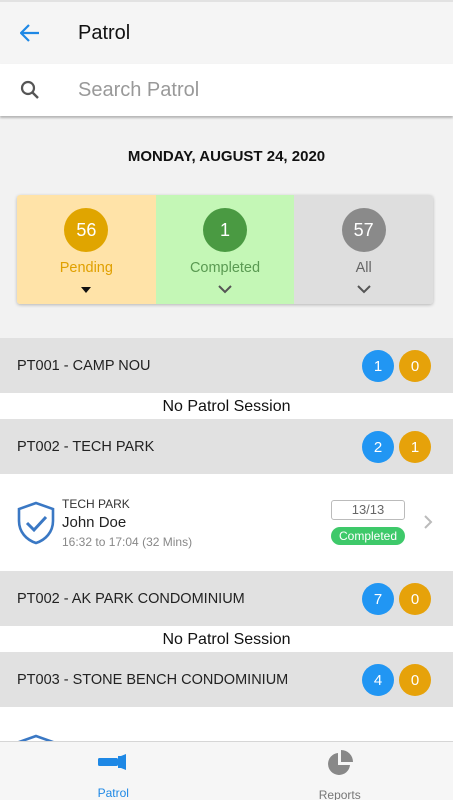  What do you see at coordinates (131, 598) in the screenshot?
I see `group-title: PT002 - AK PARK CONDOMINIUM` at bounding box center [131, 598].